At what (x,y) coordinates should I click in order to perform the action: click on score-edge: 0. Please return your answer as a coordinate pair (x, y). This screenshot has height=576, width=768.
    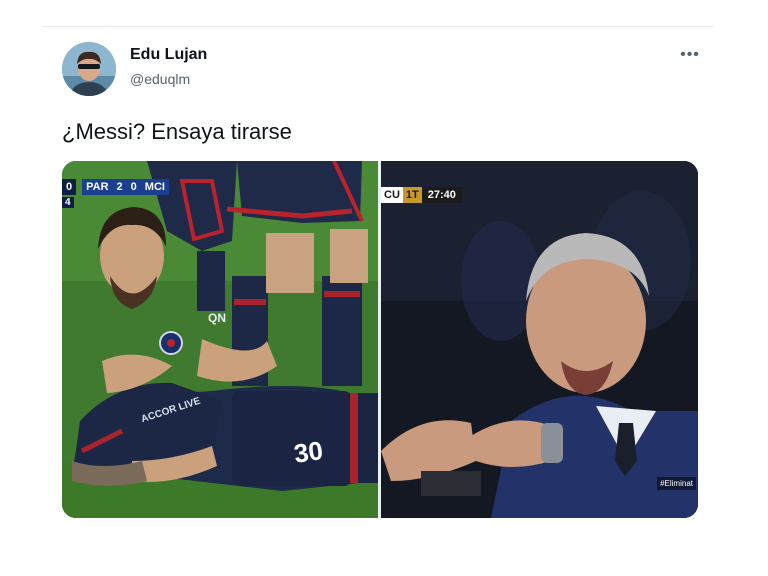
    Looking at the image, I should click on (69, 187).